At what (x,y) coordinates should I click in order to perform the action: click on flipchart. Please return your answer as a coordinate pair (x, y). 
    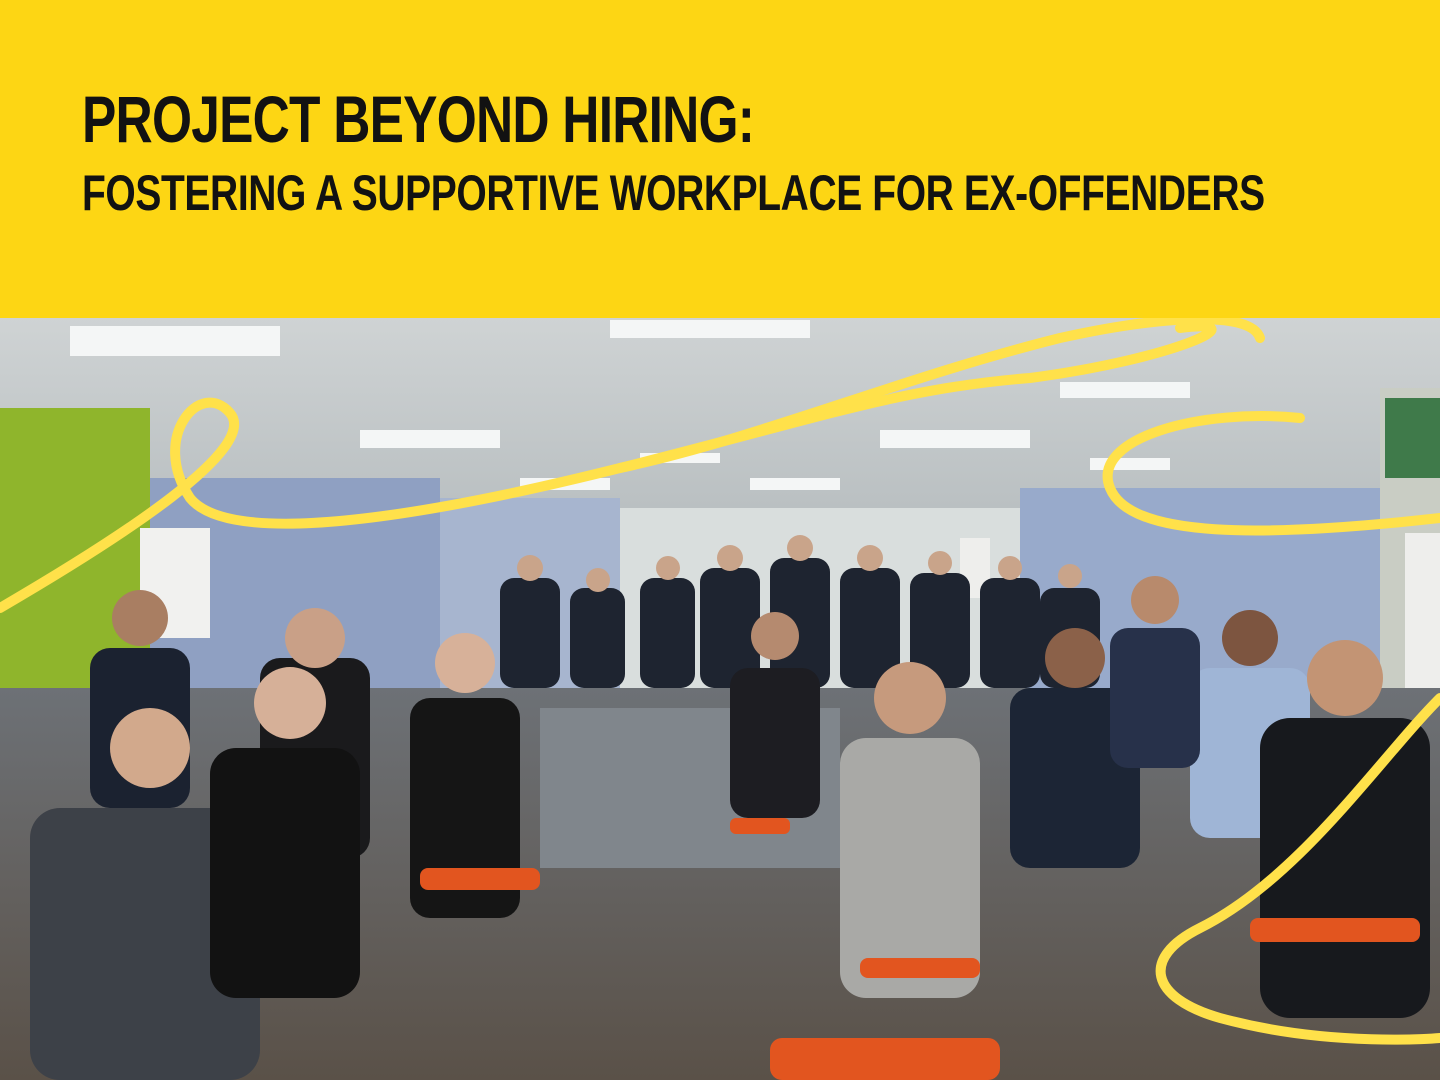
    Looking at the image, I should click on (1422, 618).